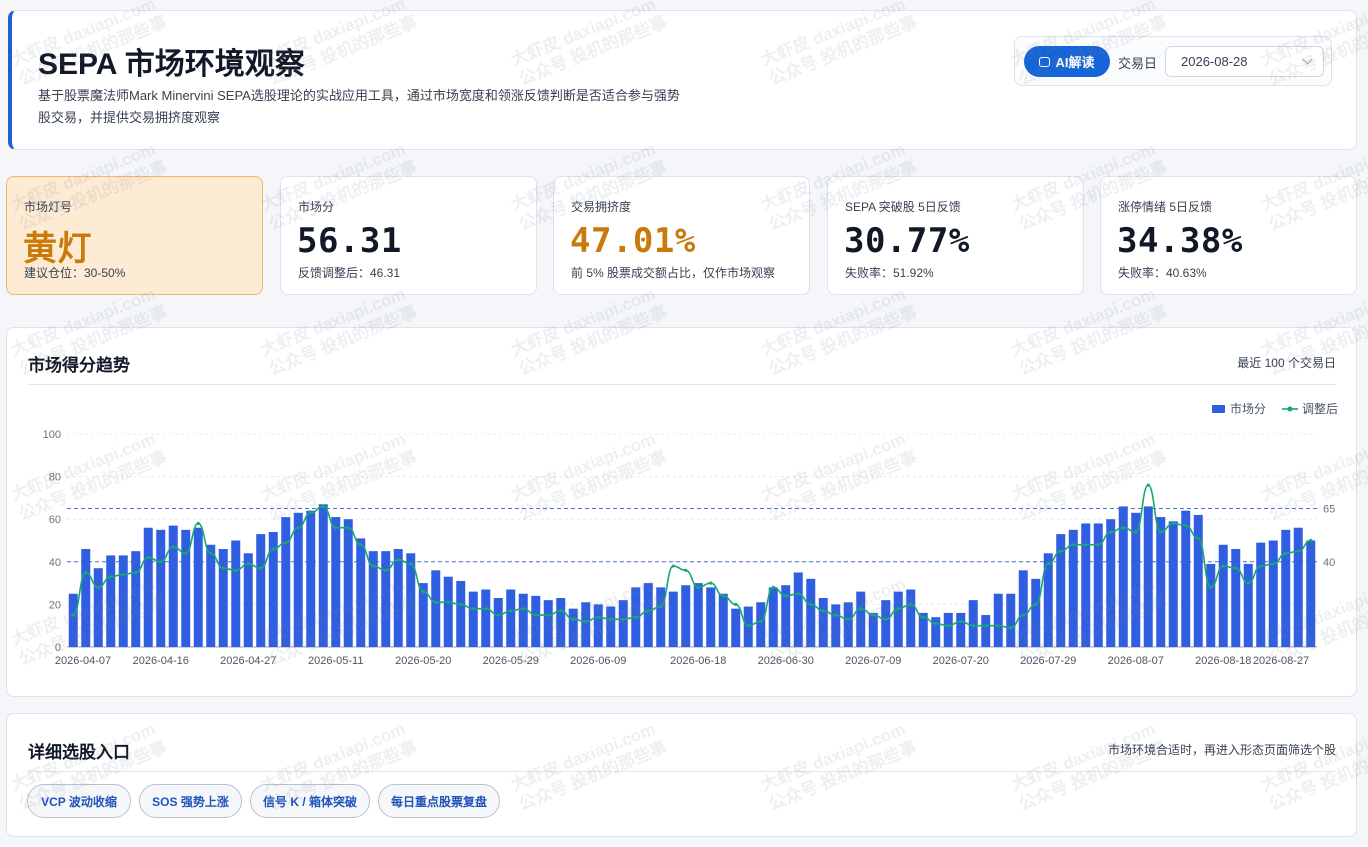  What do you see at coordinates (439, 801) in the screenshot?
I see `daily-review-button: 每日重点股票复盘` at bounding box center [439, 801].